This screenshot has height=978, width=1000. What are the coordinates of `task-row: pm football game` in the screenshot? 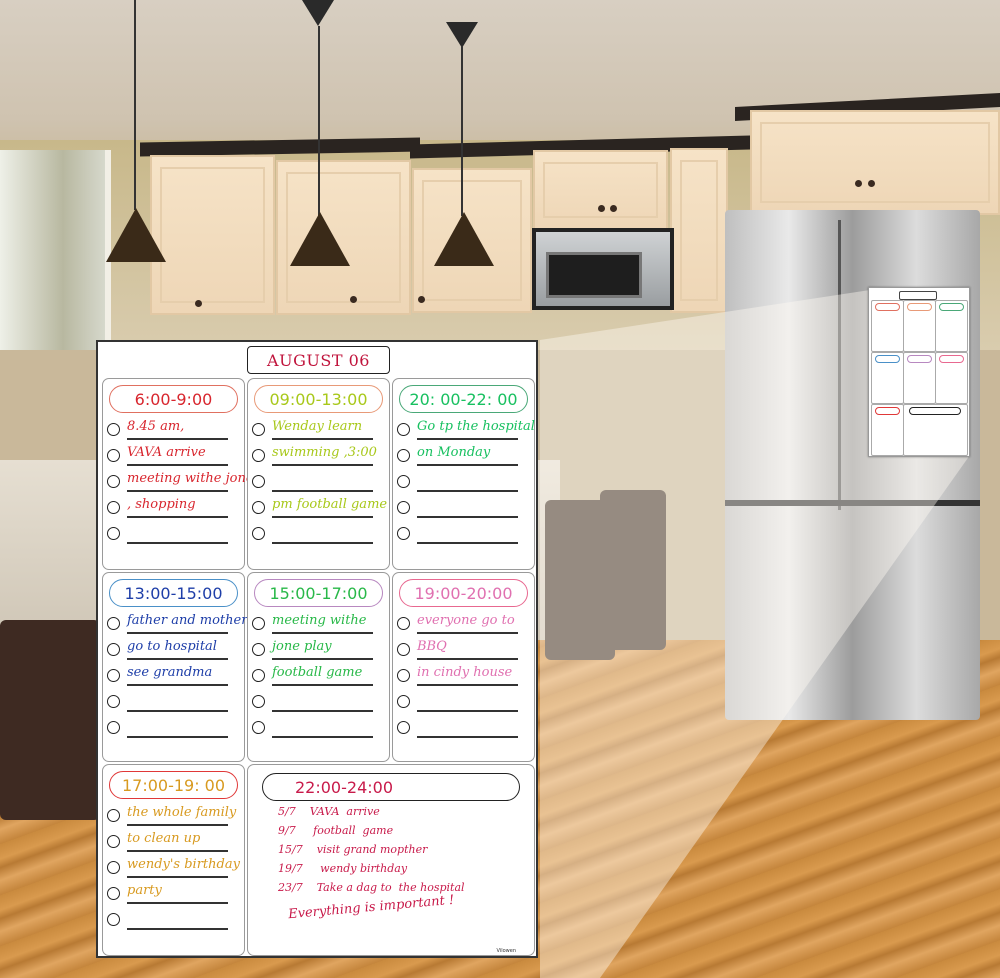 It's located at (319, 508).